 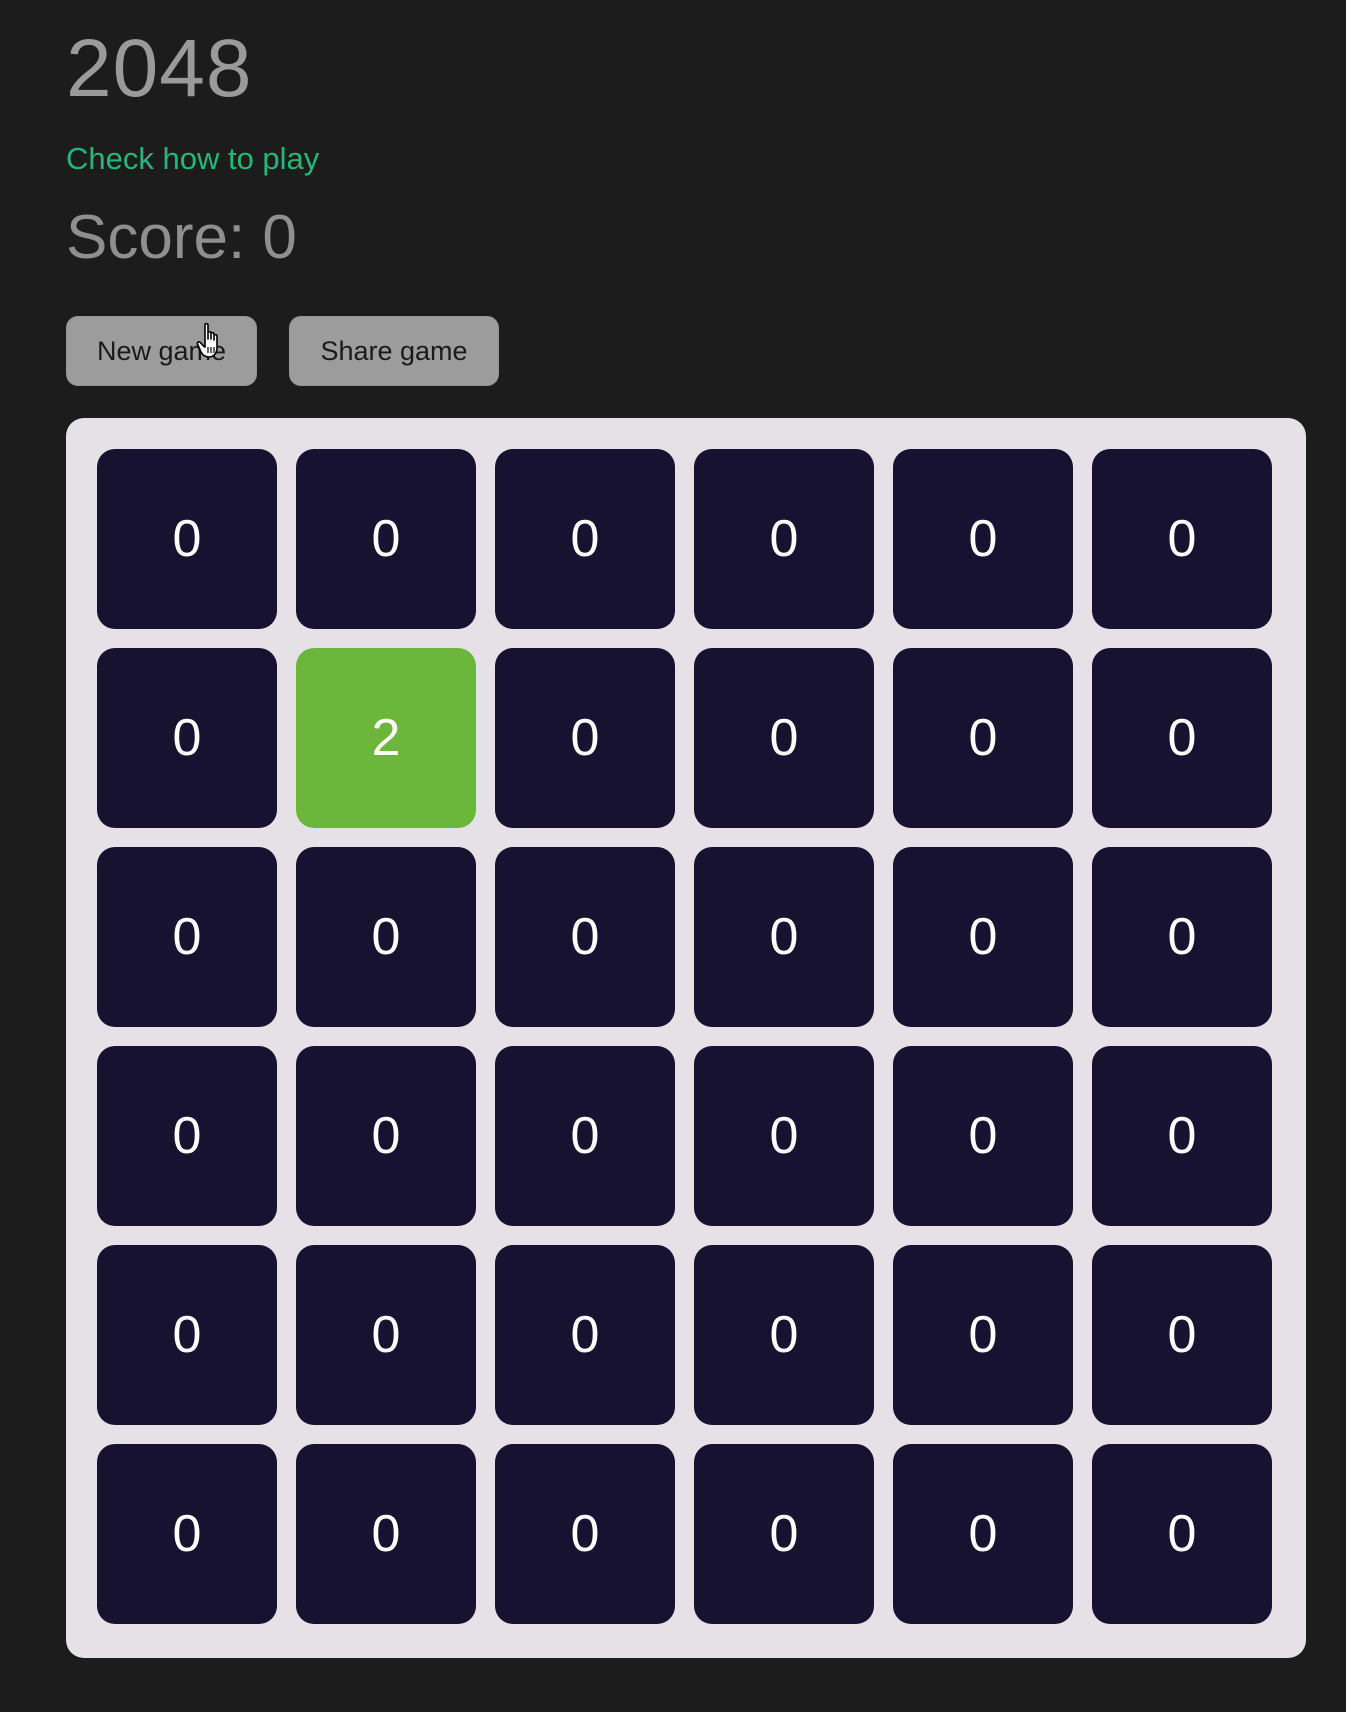 I want to click on page-title: 2048, so click(x=159, y=68).